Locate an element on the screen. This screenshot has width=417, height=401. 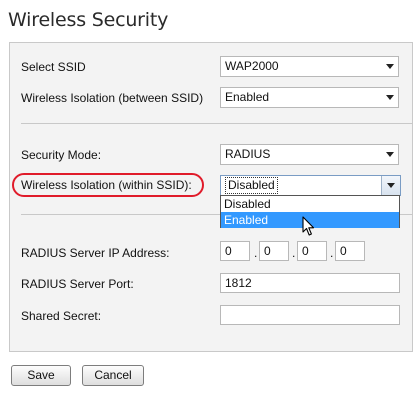
isolation-within-value: Disabled is located at coordinates (251, 185).